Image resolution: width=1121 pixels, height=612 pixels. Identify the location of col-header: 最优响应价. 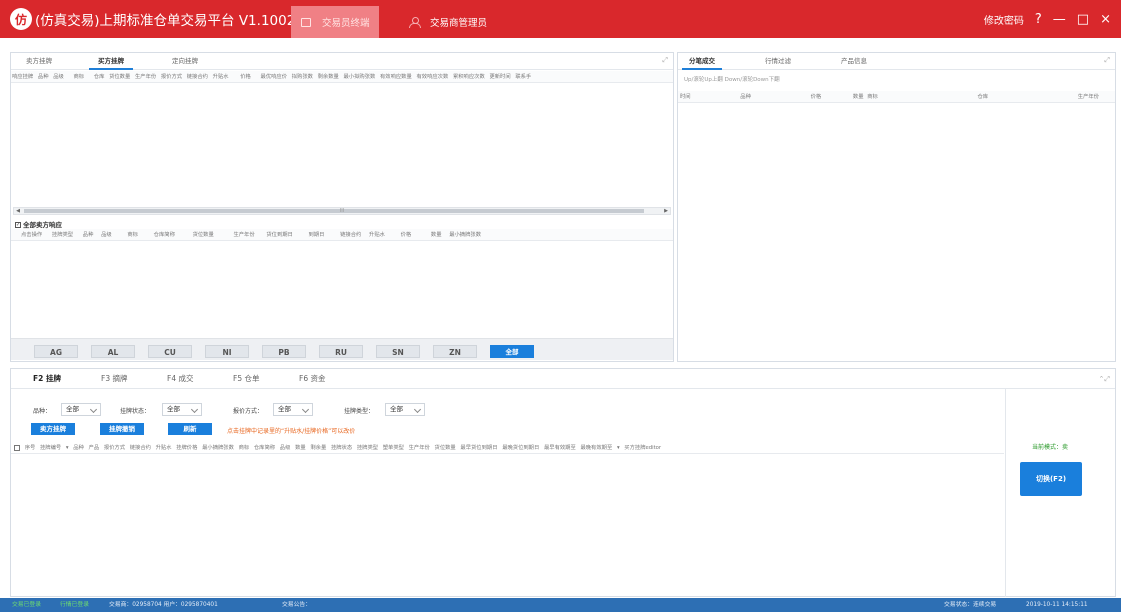
(274, 76).